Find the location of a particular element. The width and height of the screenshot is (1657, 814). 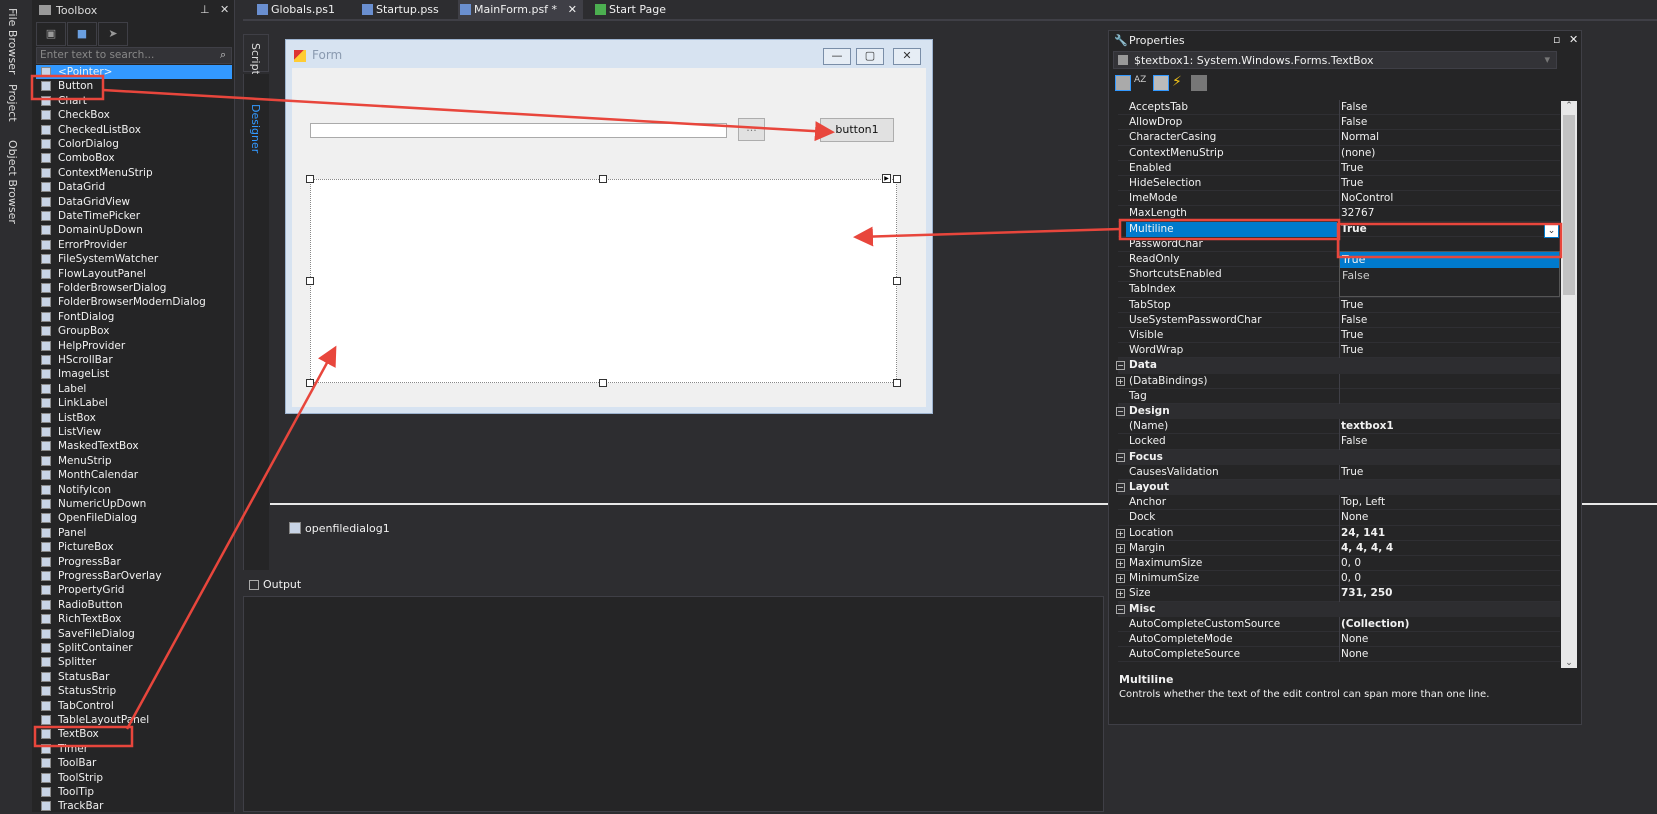

toolbox-item: ProgressBarOverlay is located at coordinates (134, 576).